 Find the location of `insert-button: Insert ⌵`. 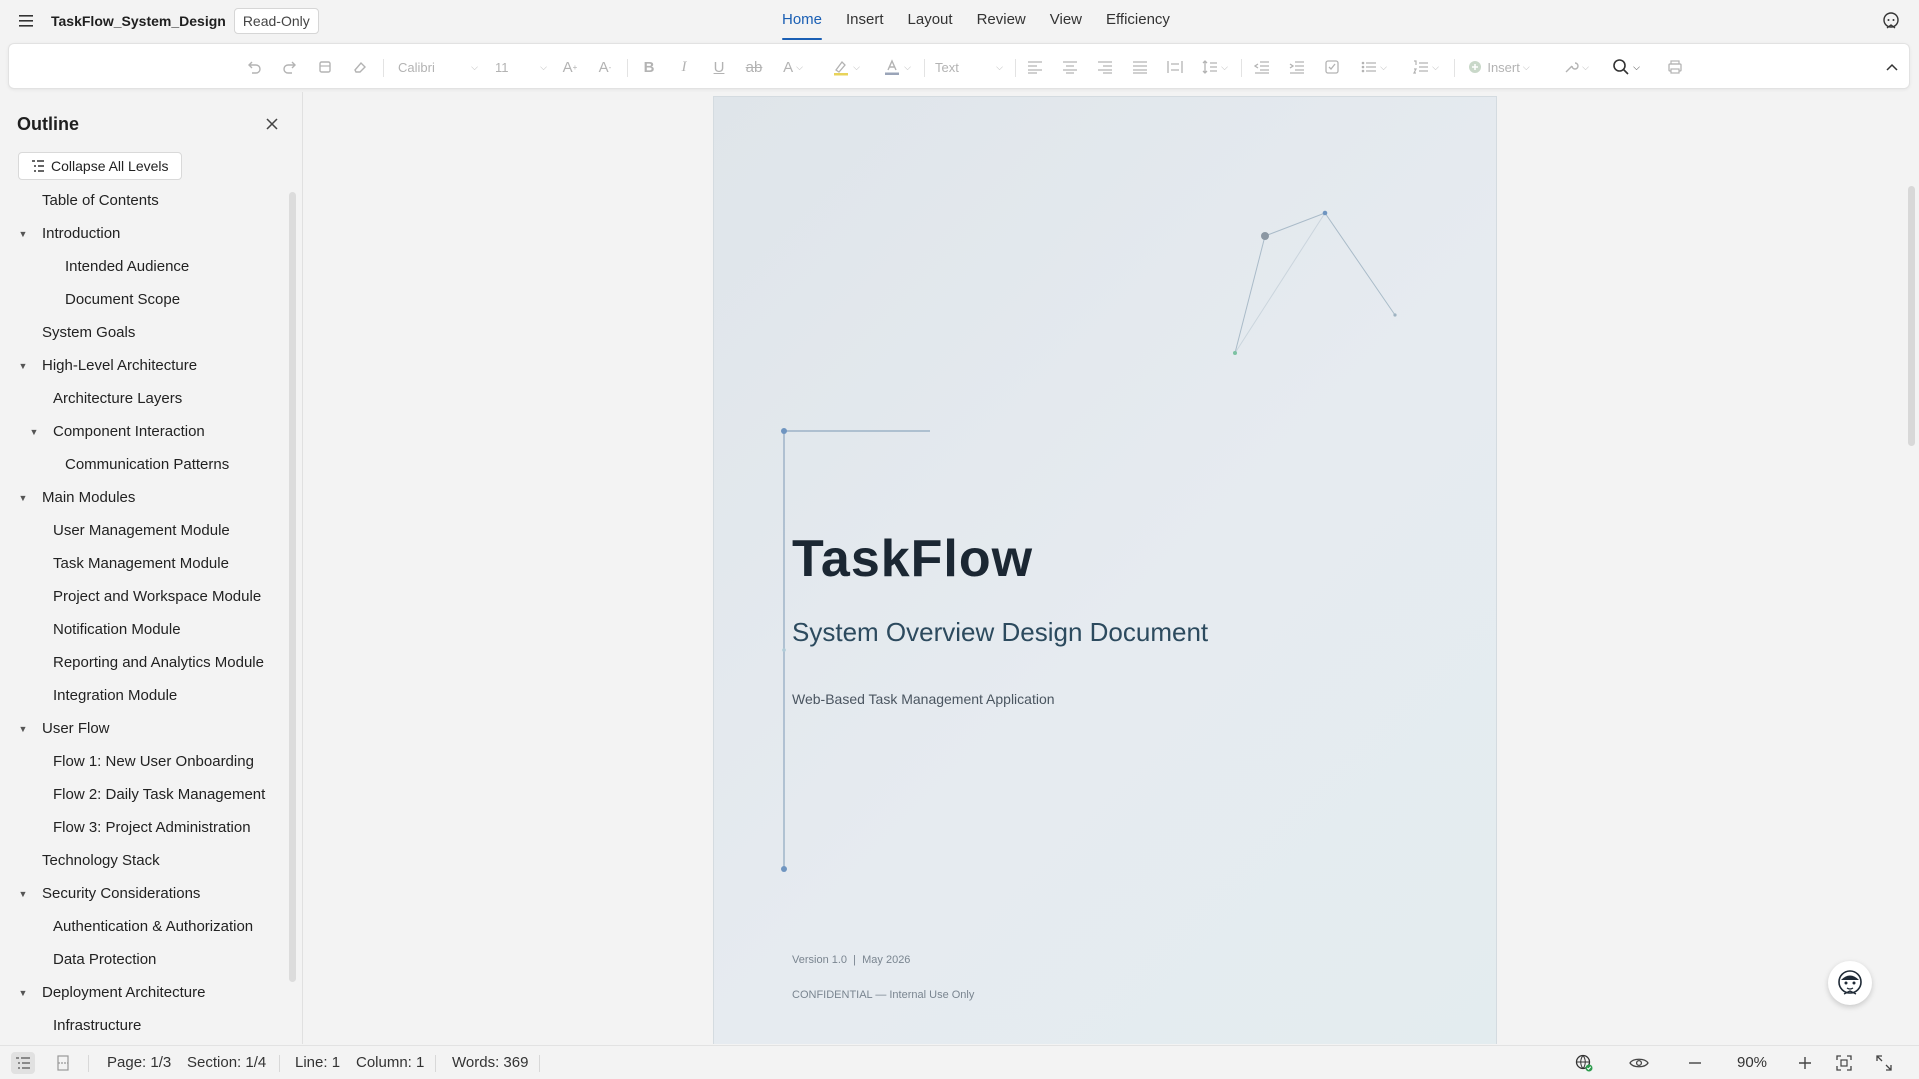

insert-button: Insert ⌵ is located at coordinates (1499, 67).